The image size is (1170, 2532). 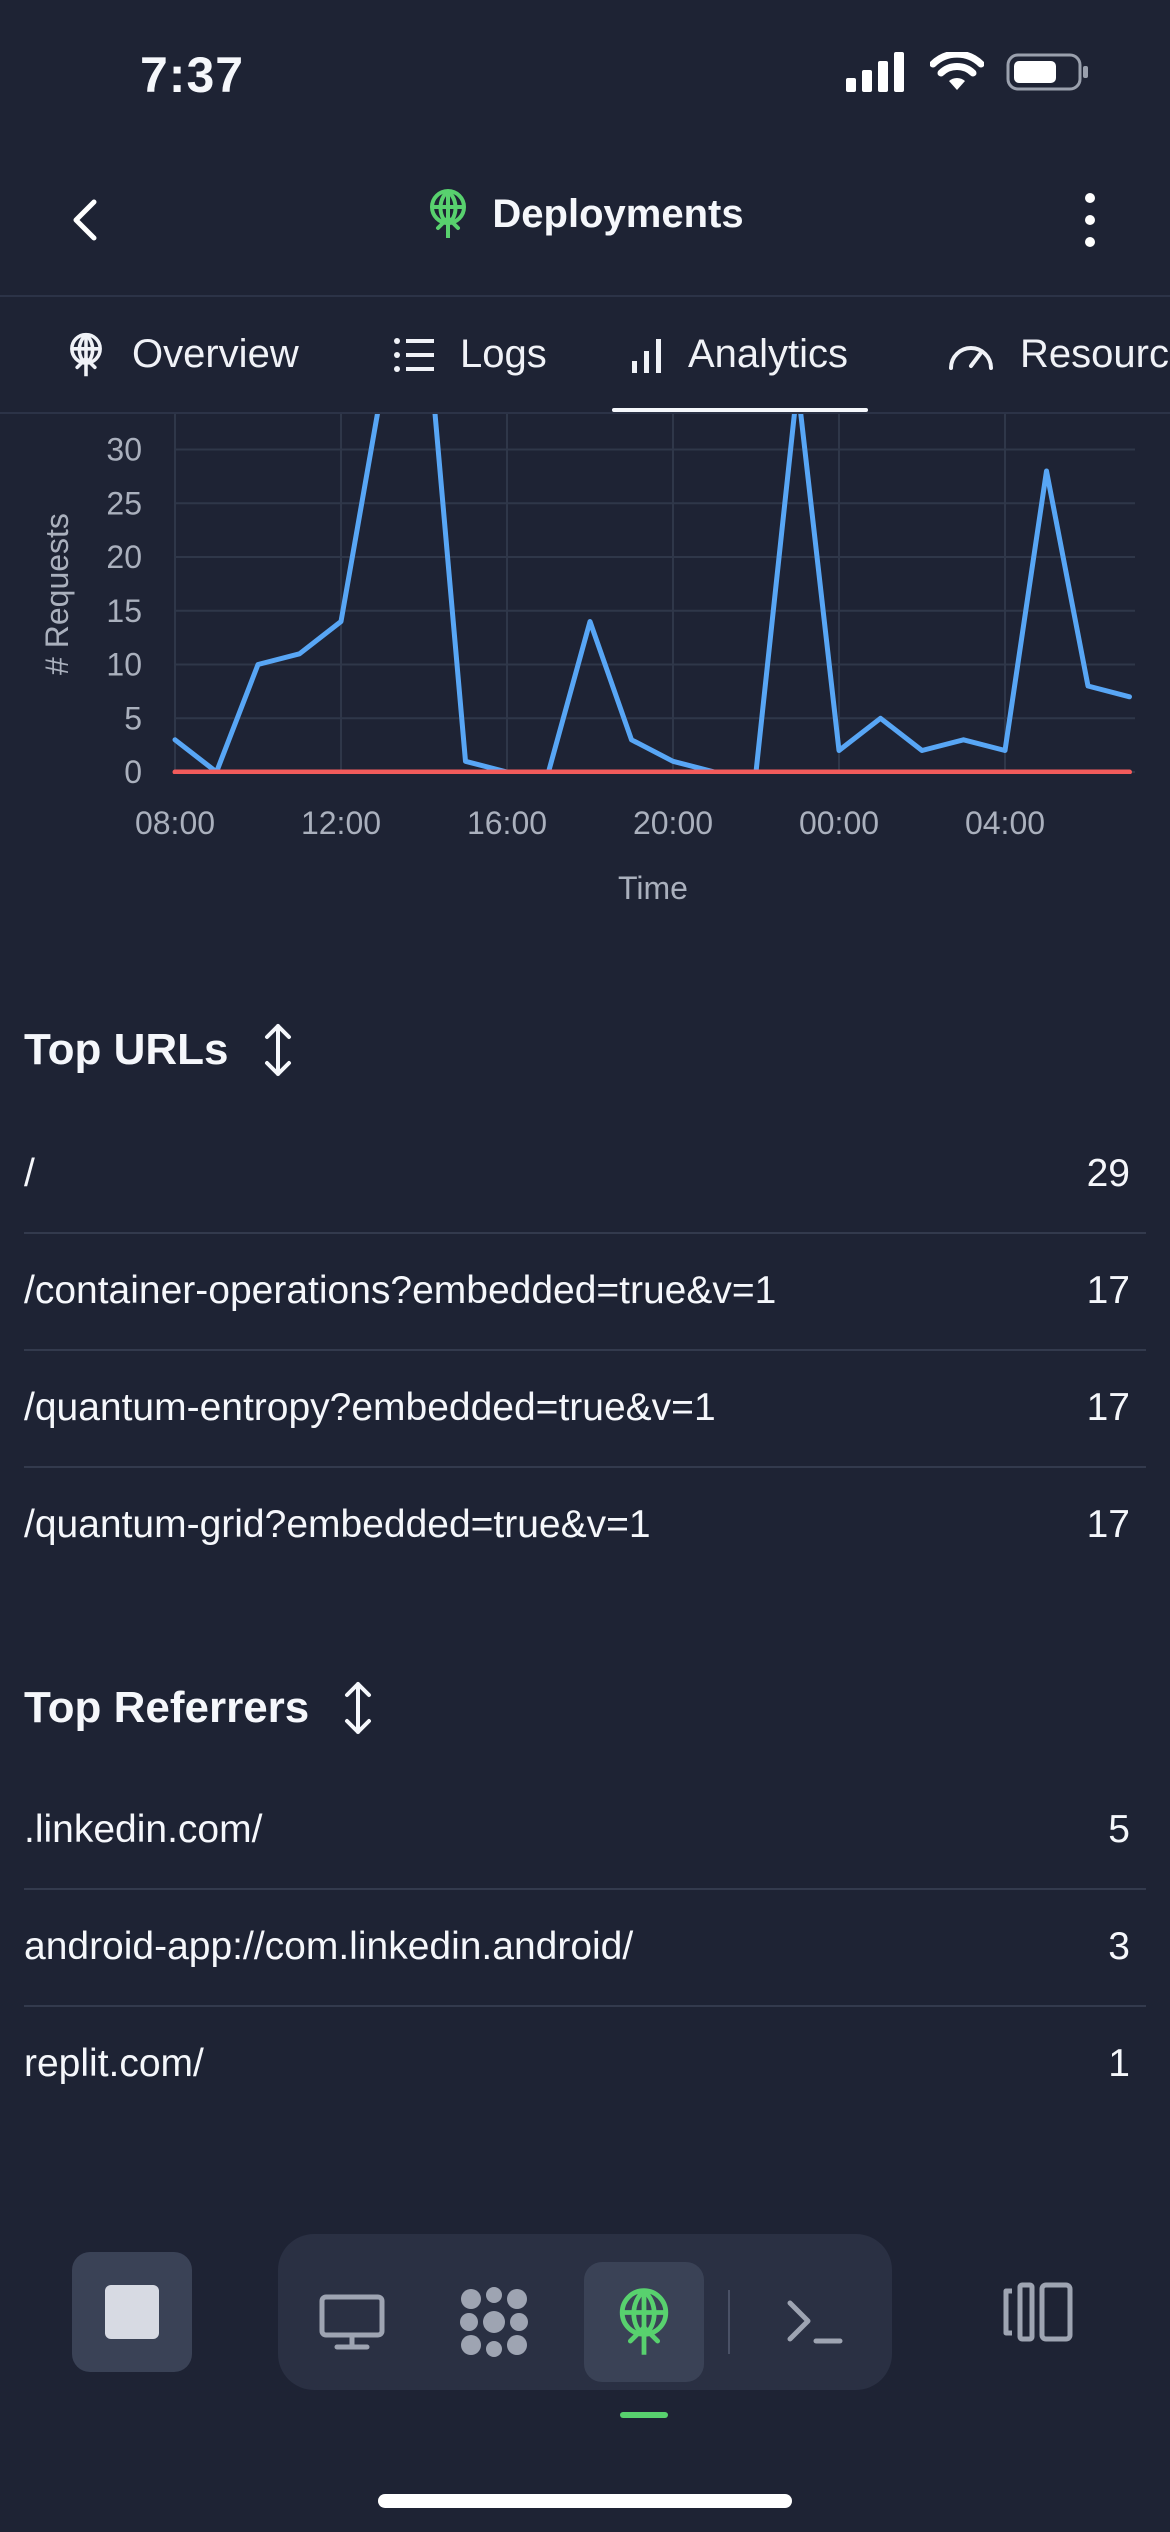 I want to click on home-indicator, so click(x=585, y=2501).